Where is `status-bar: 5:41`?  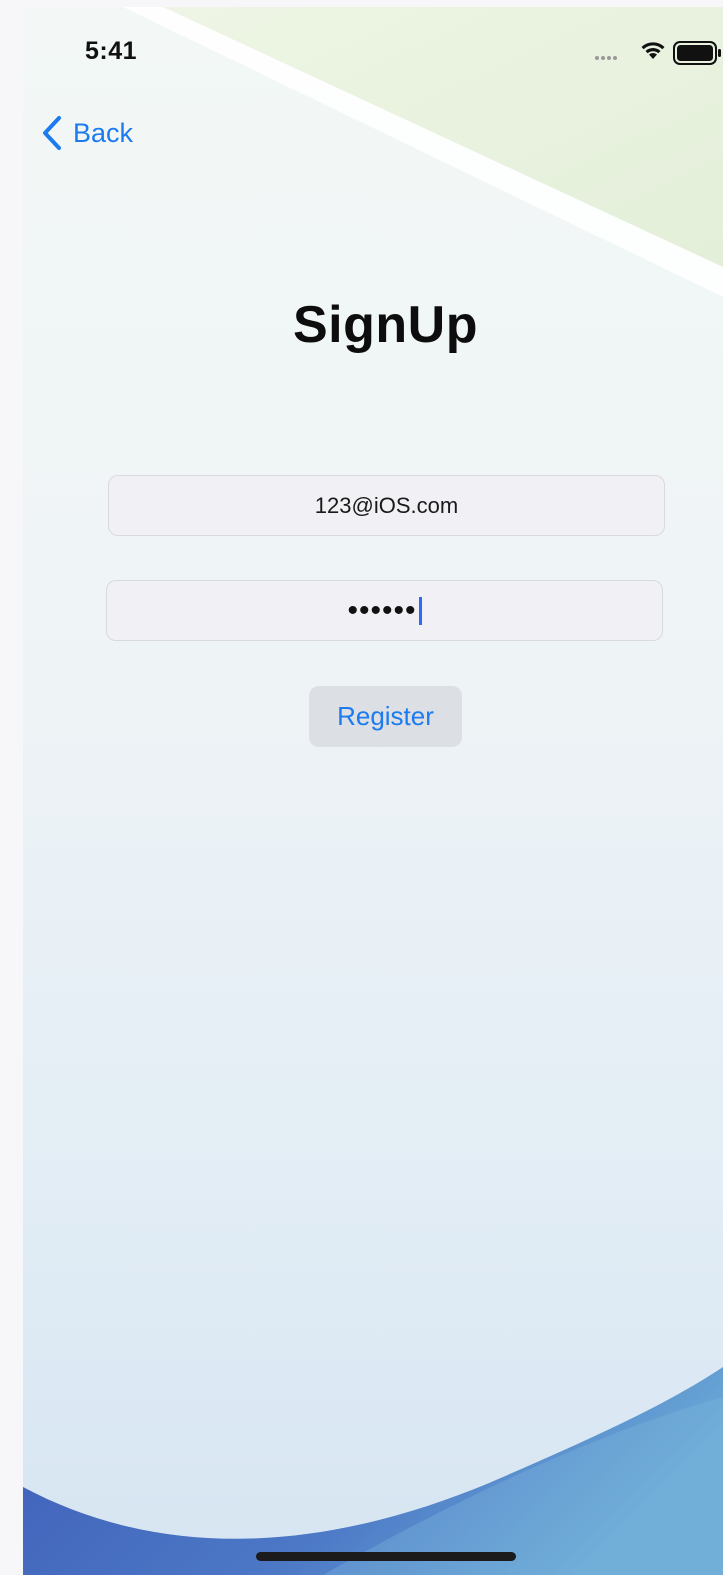
status-bar: 5:41 is located at coordinates (373, 52).